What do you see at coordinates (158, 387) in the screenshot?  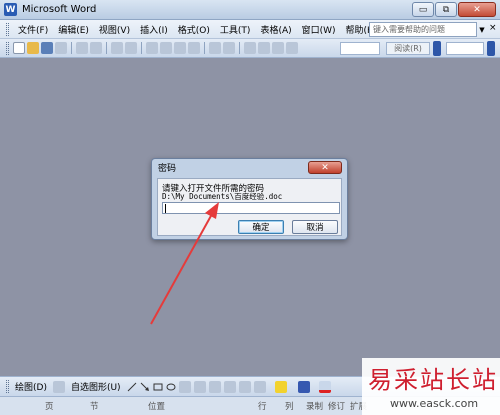 I see `rectangle-icon` at bounding box center [158, 387].